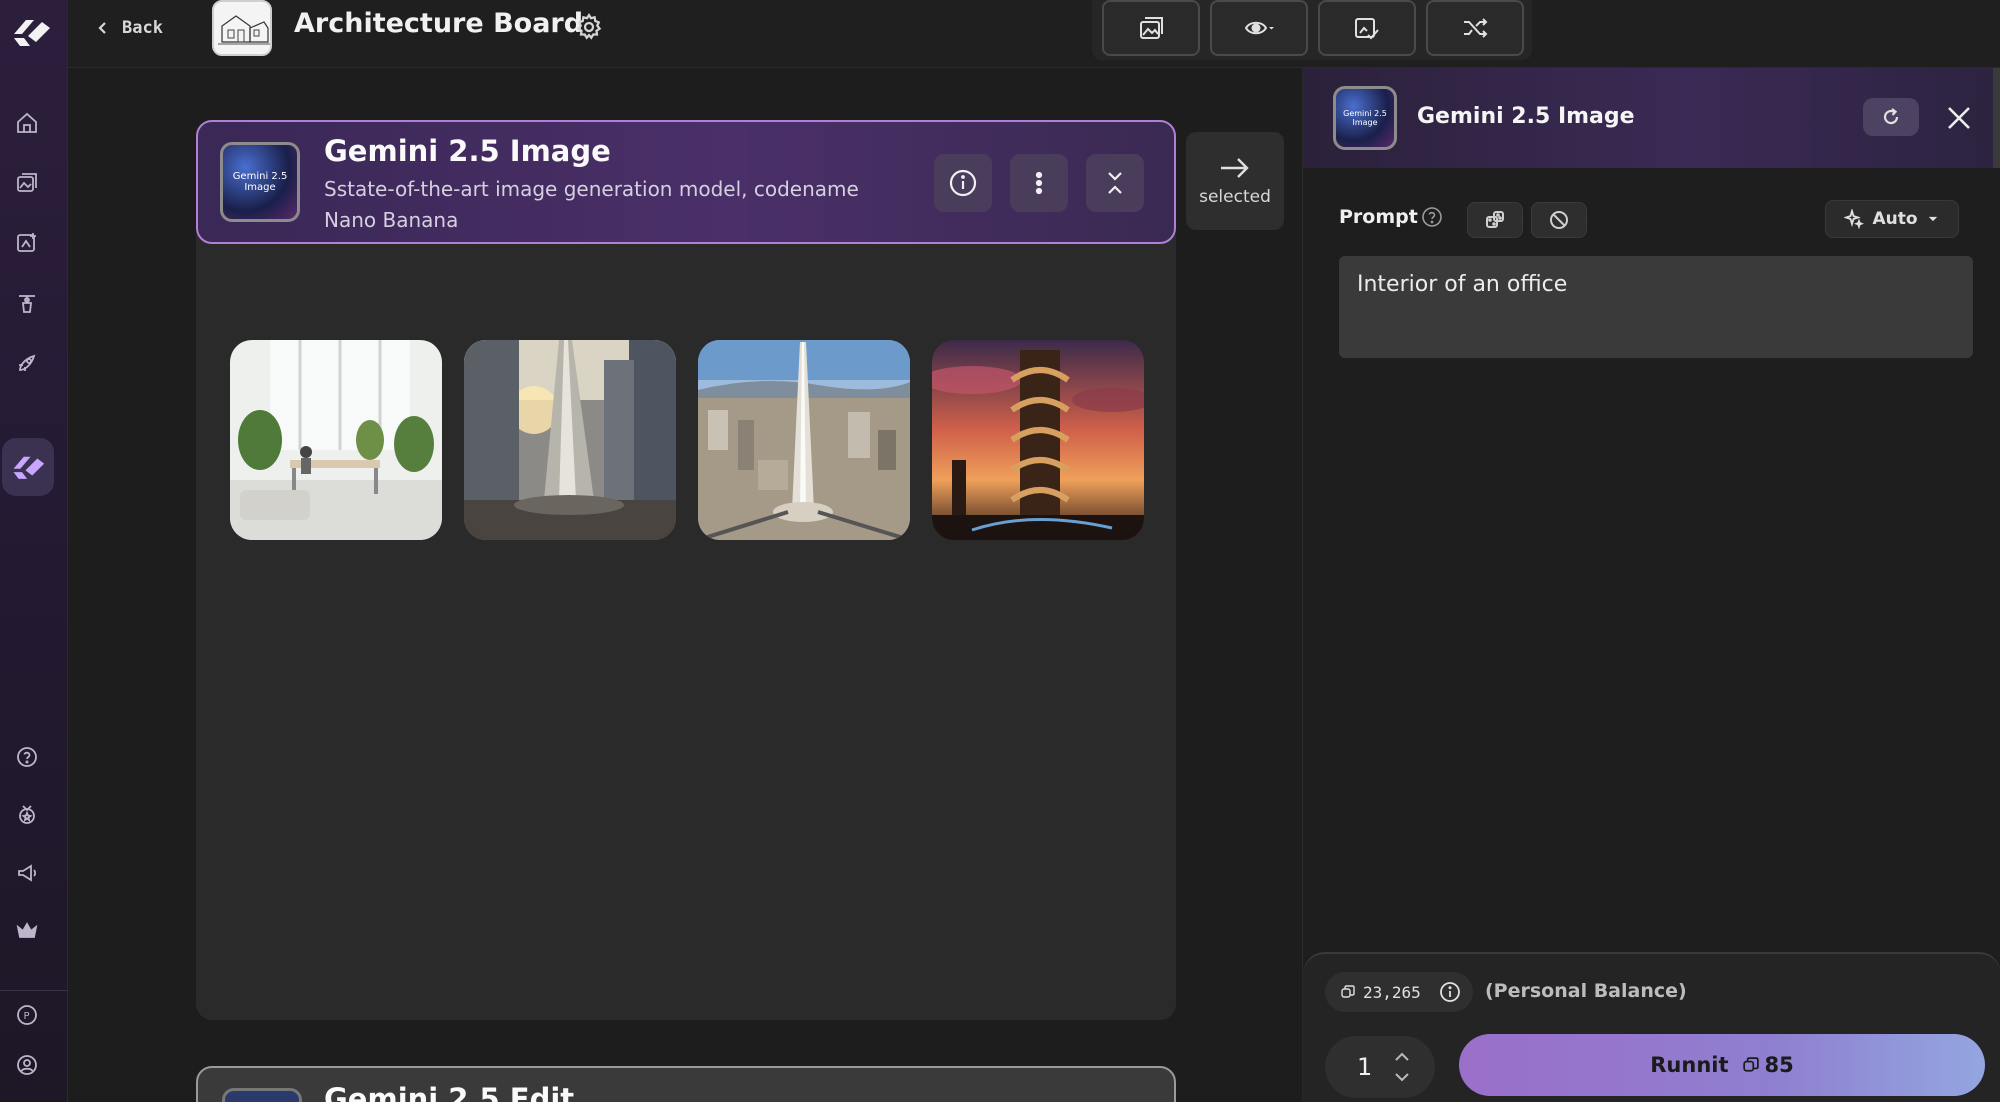 This screenshot has width=2000, height=1102. I want to click on app-logo-icon, so click(31, 32).